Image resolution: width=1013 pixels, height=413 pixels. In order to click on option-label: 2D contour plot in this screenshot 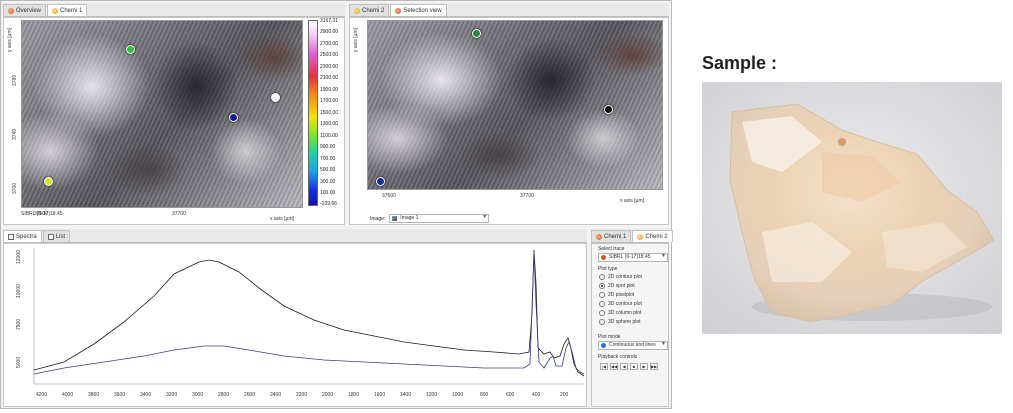, I will do `click(625, 277)`.